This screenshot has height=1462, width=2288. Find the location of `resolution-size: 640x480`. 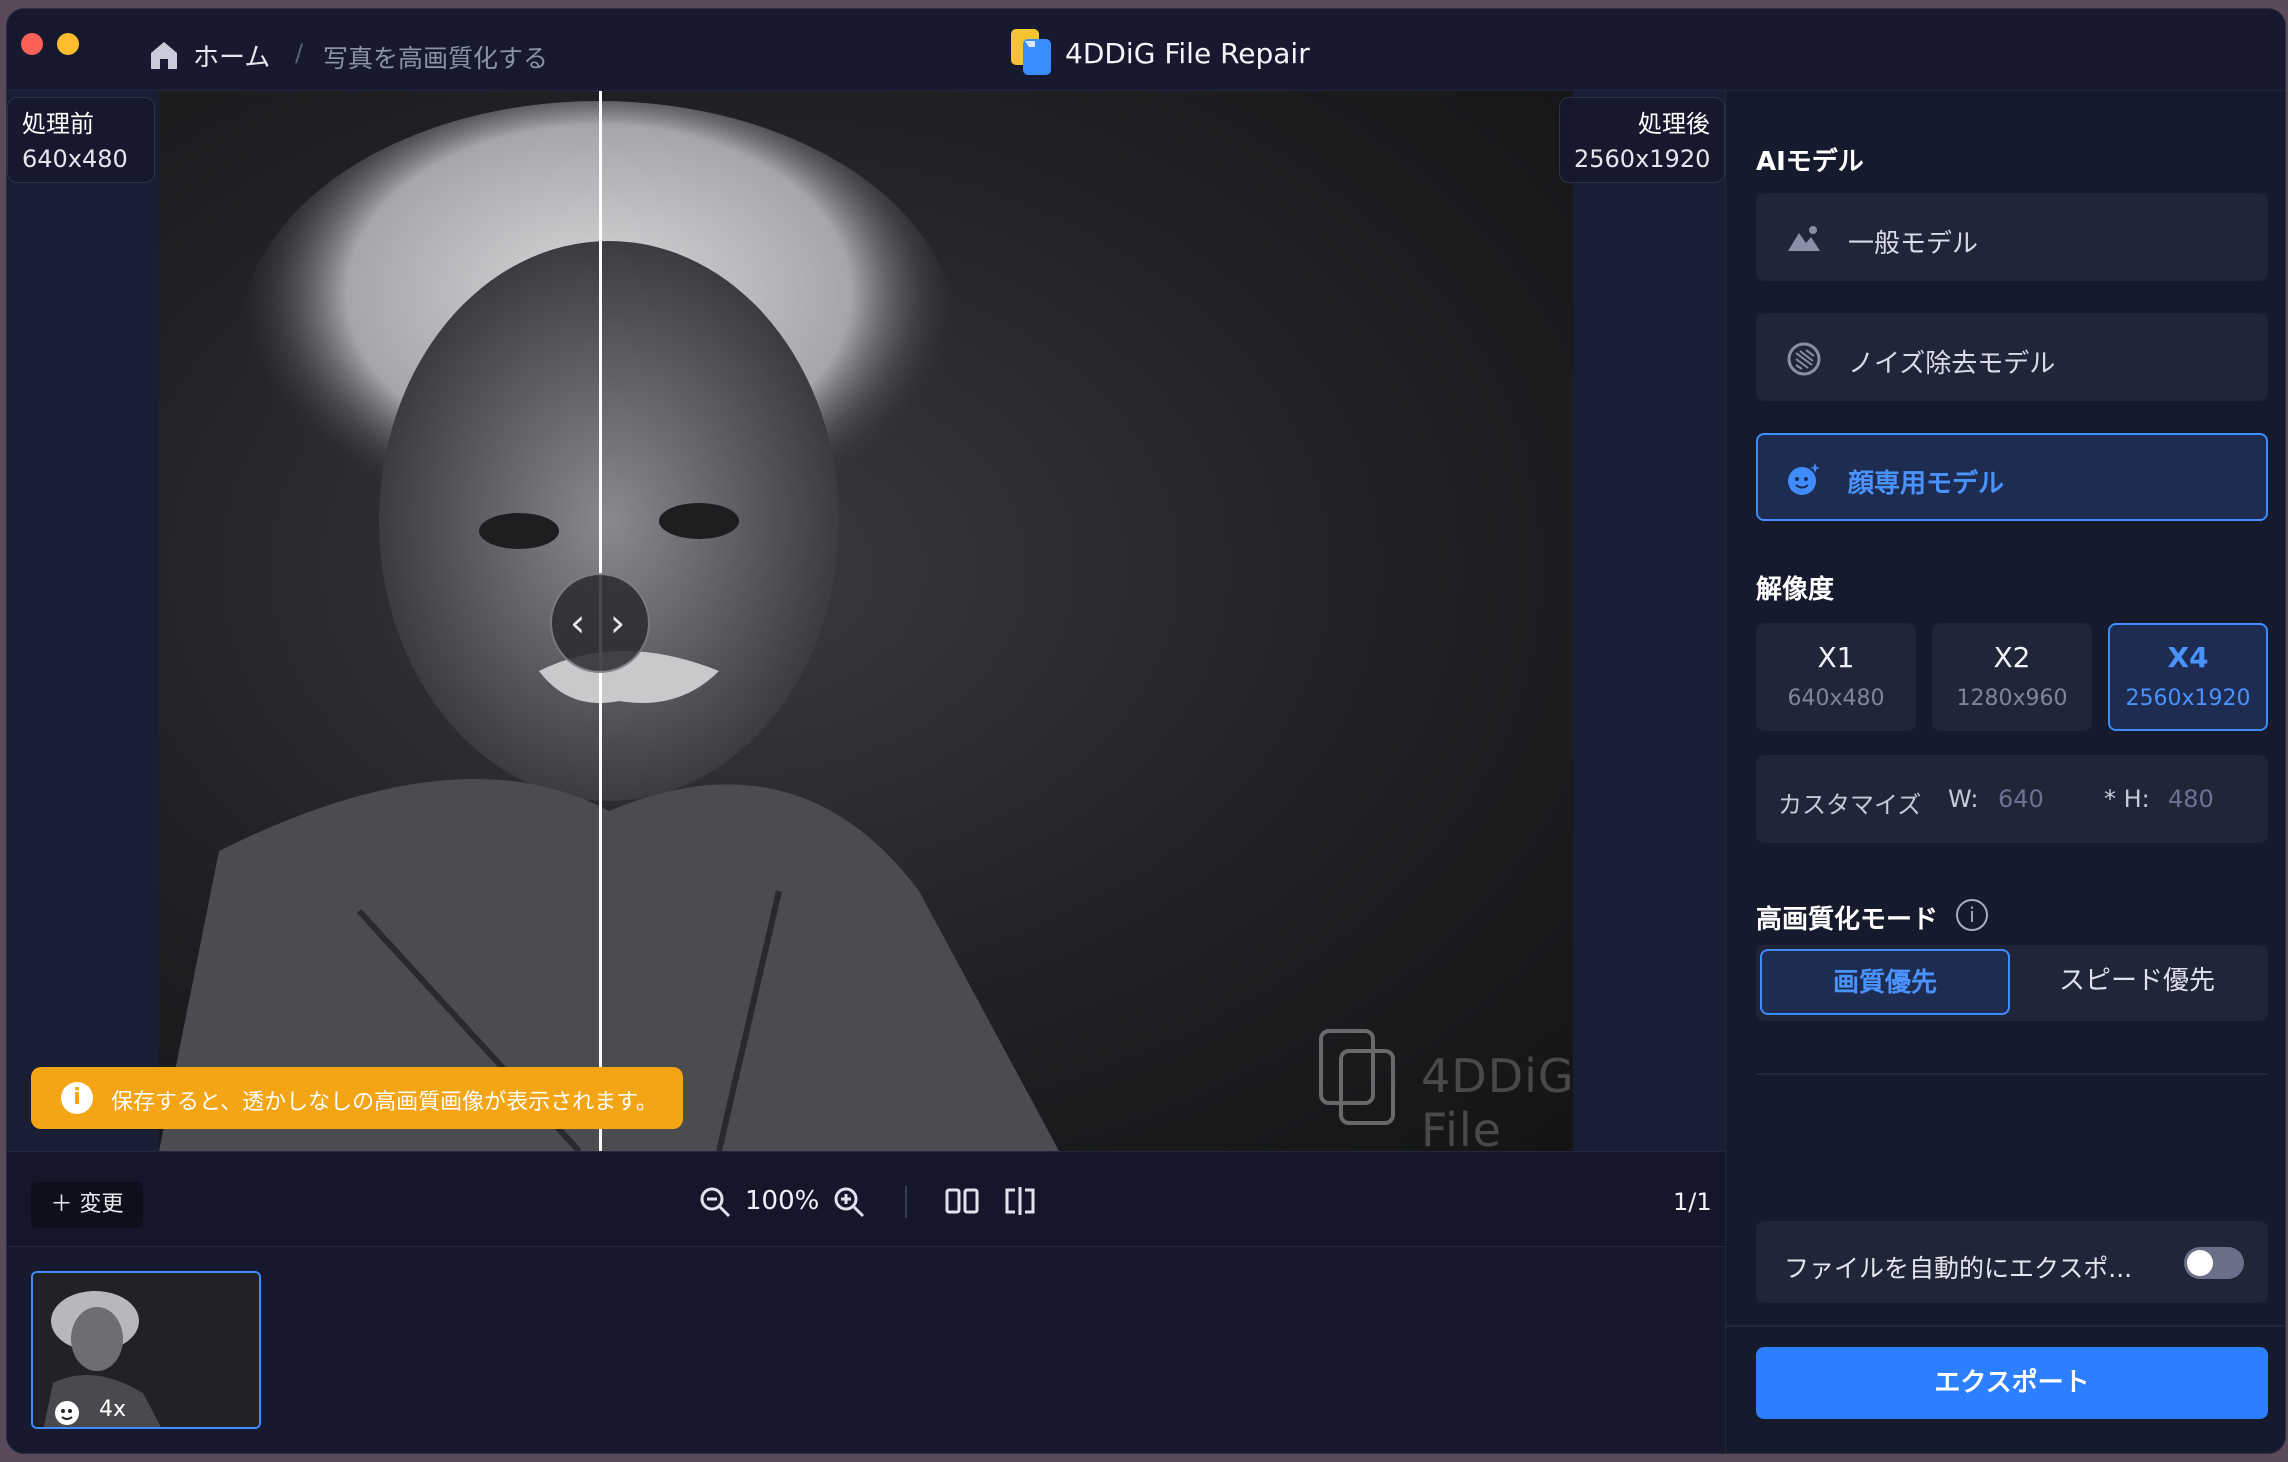

resolution-size: 640x480 is located at coordinates (1836, 698).